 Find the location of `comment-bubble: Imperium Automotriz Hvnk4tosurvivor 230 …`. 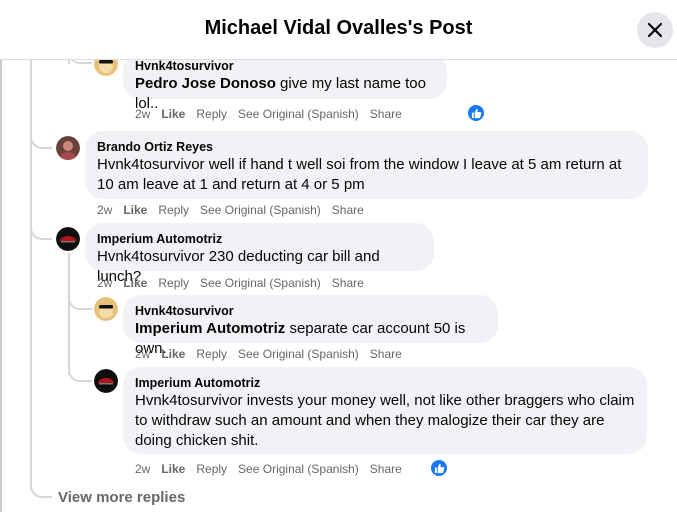

comment-bubble: Imperium Automotriz Hvnk4tosurvivor 230 … is located at coordinates (259, 254).